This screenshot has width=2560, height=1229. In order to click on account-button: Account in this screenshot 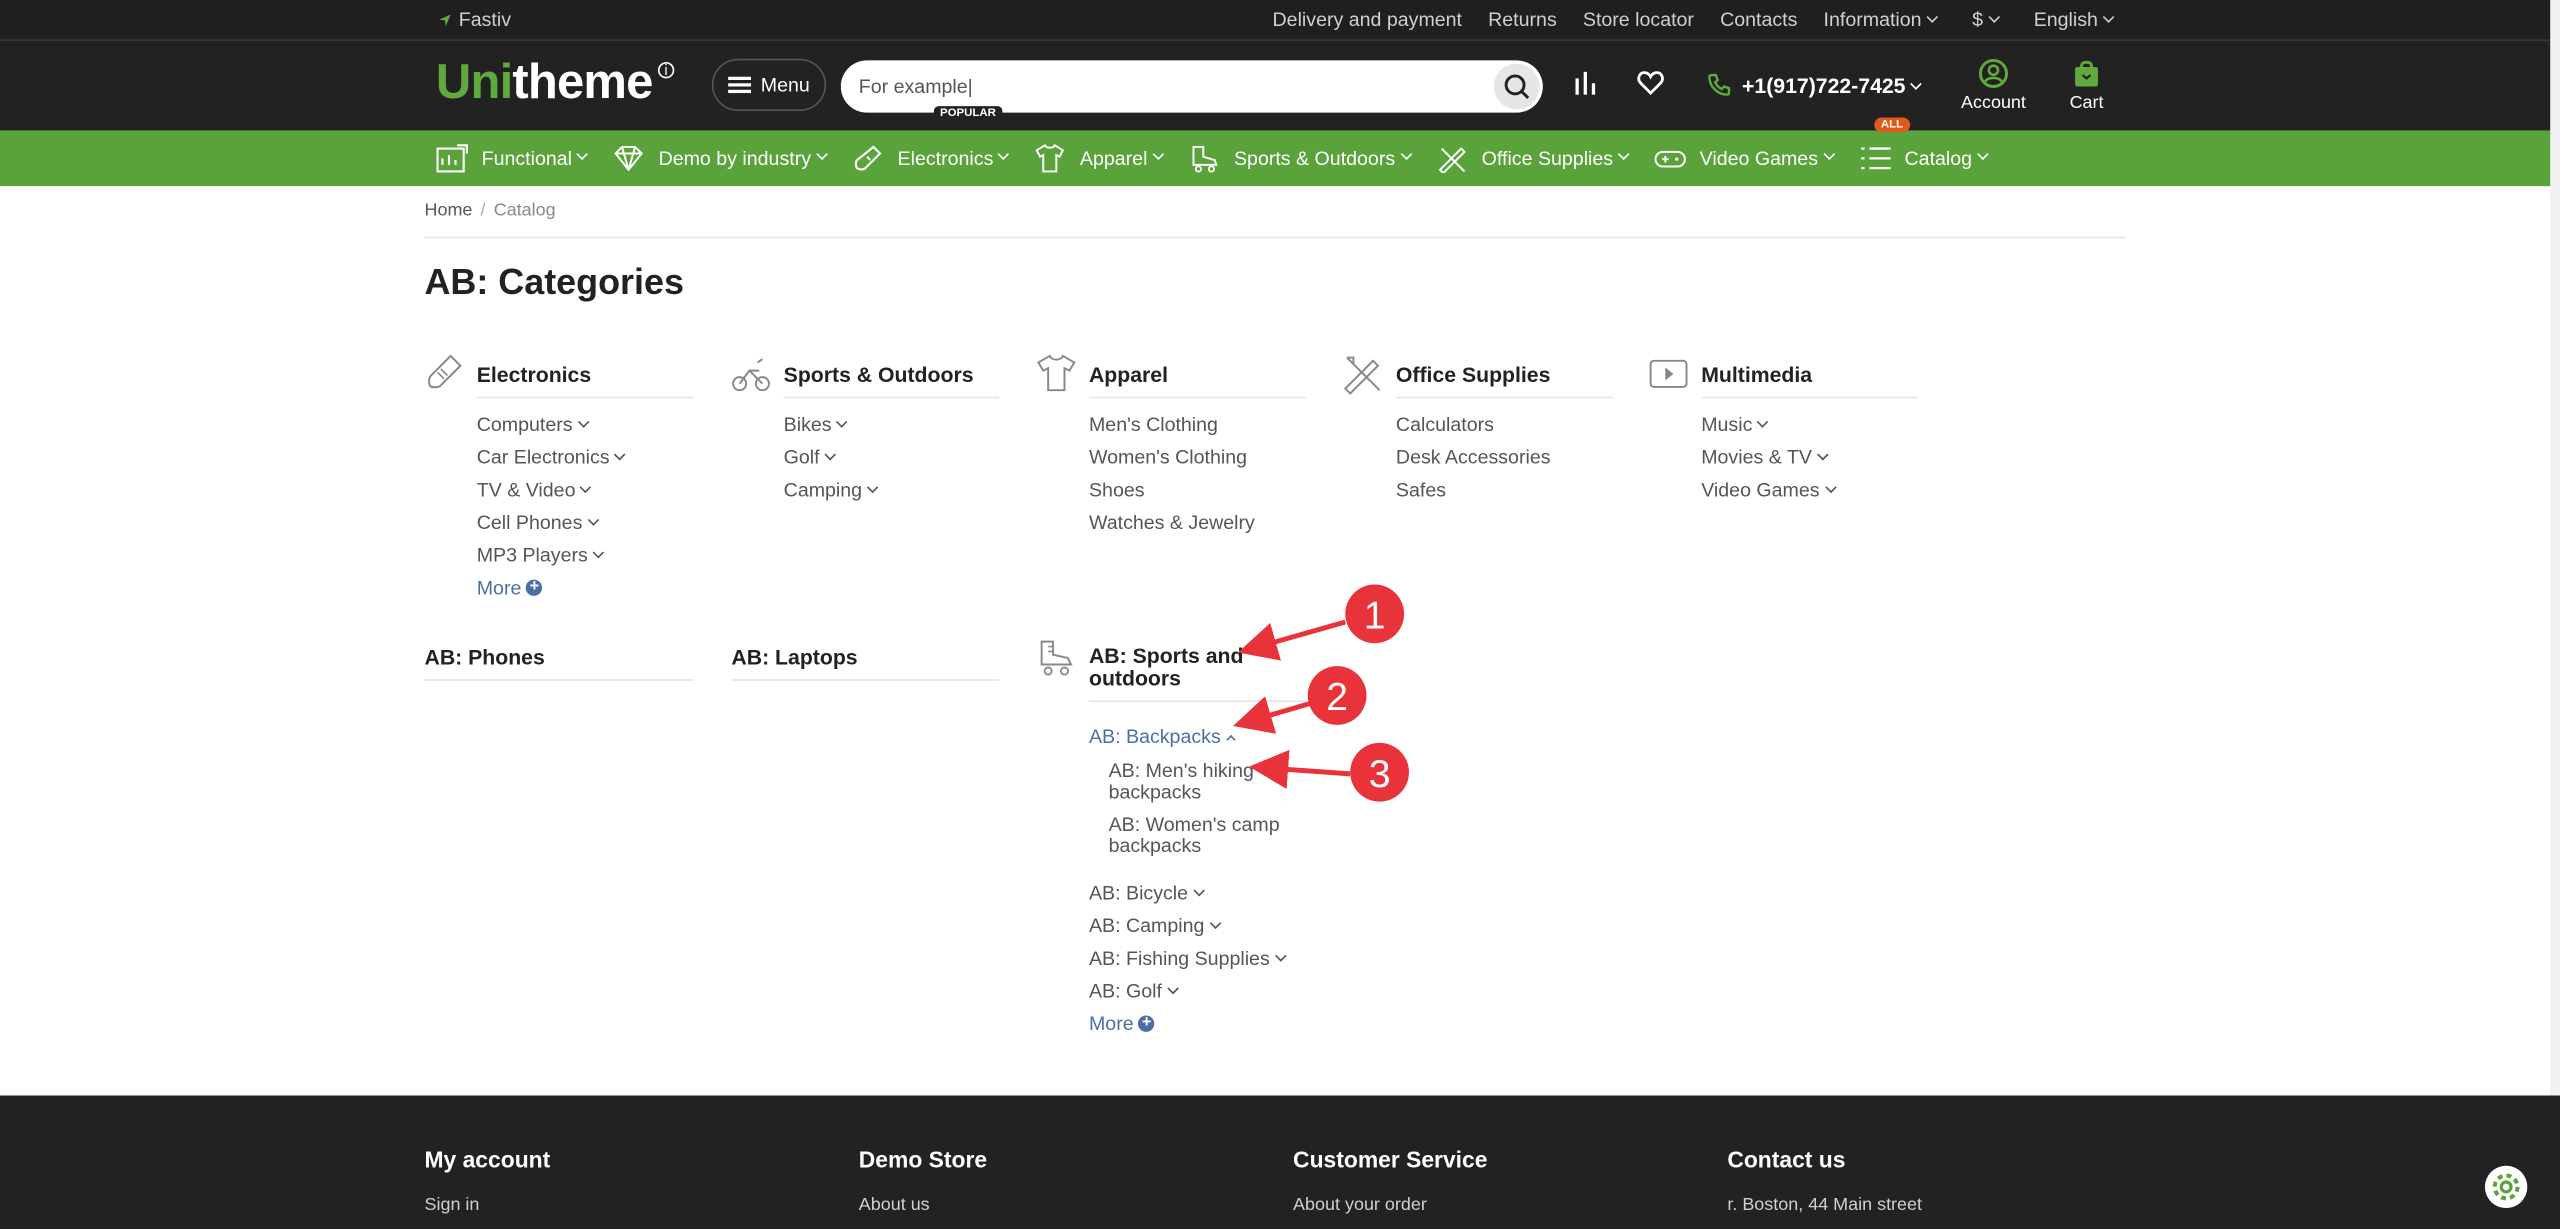, I will do `click(1993, 85)`.